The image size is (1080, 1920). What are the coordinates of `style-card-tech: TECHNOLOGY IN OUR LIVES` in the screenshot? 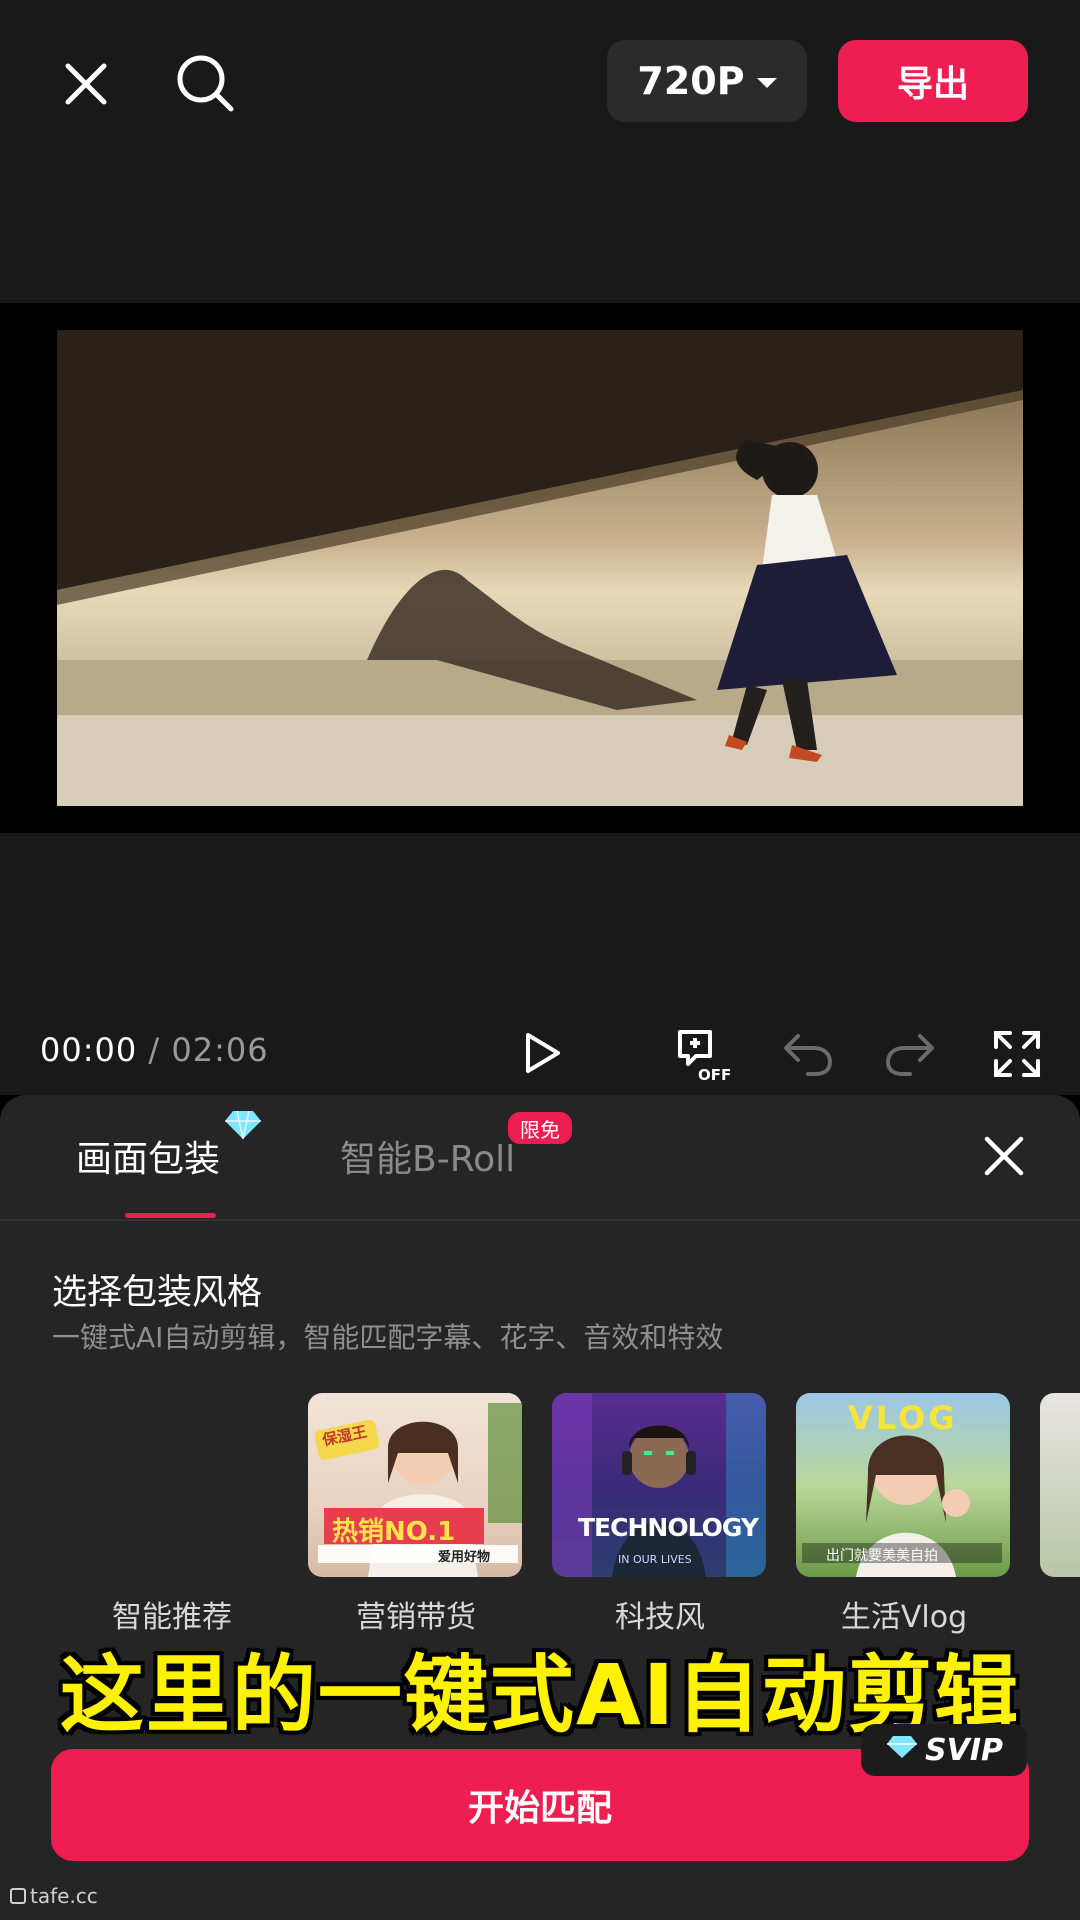 It's located at (659, 1485).